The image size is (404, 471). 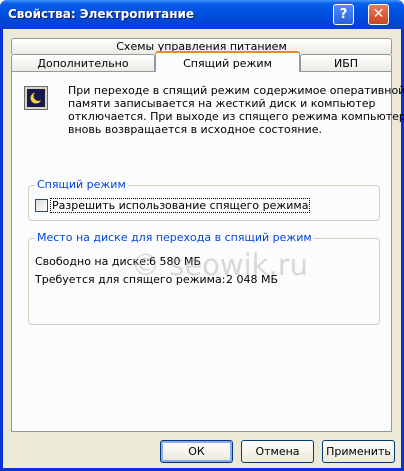 What do you see at coordinates (36, 98) in the screenshot?
I see `moon-monitor-icon` at bounding box center [36, 98].